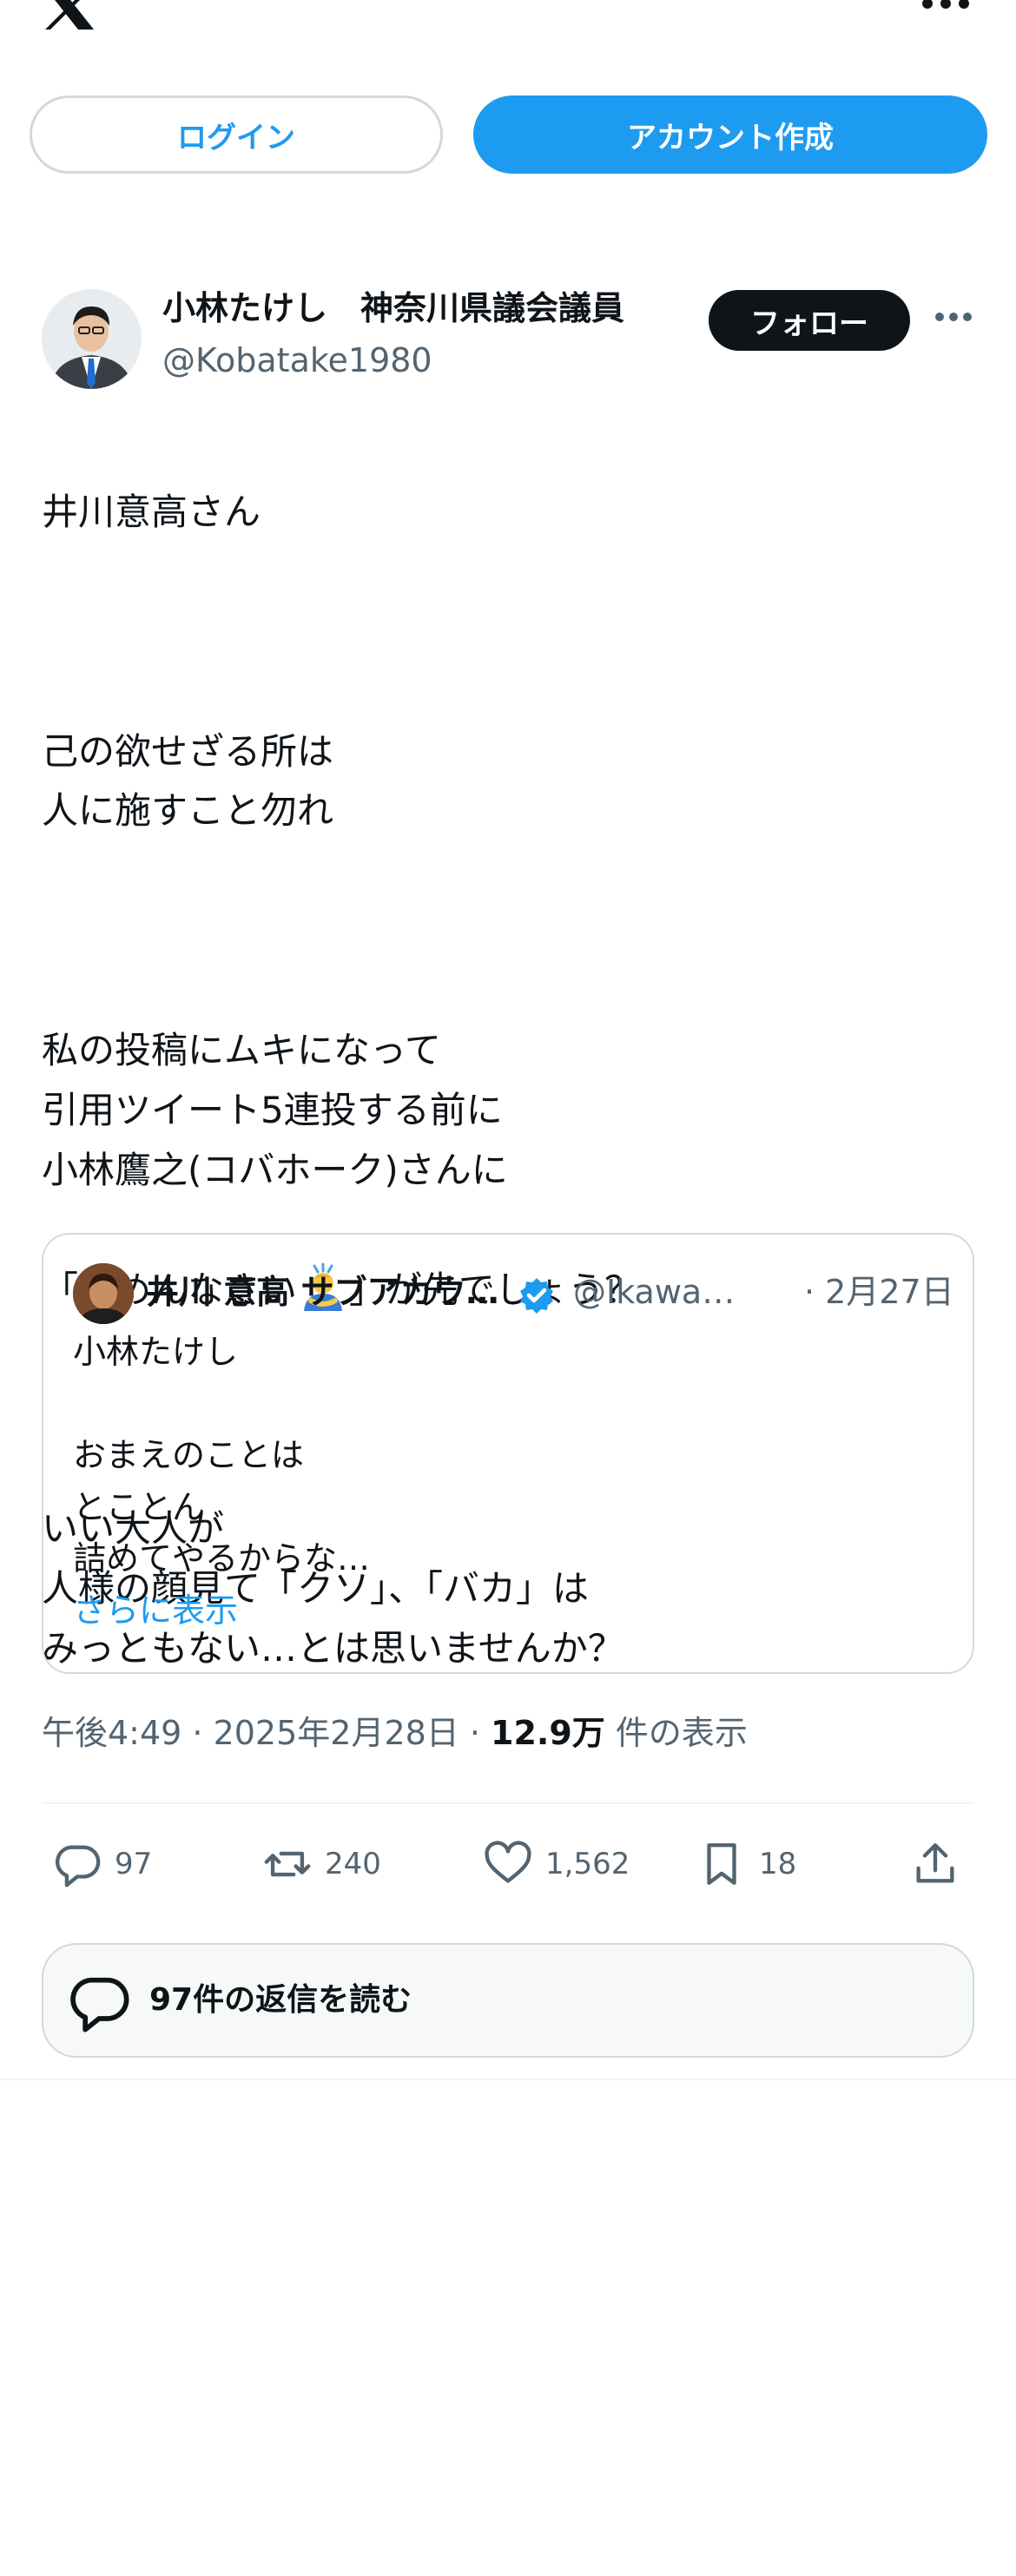 This screenshot has height=2576, width=1016. I want to click on more-horizontal-icon, so click(945, 8).